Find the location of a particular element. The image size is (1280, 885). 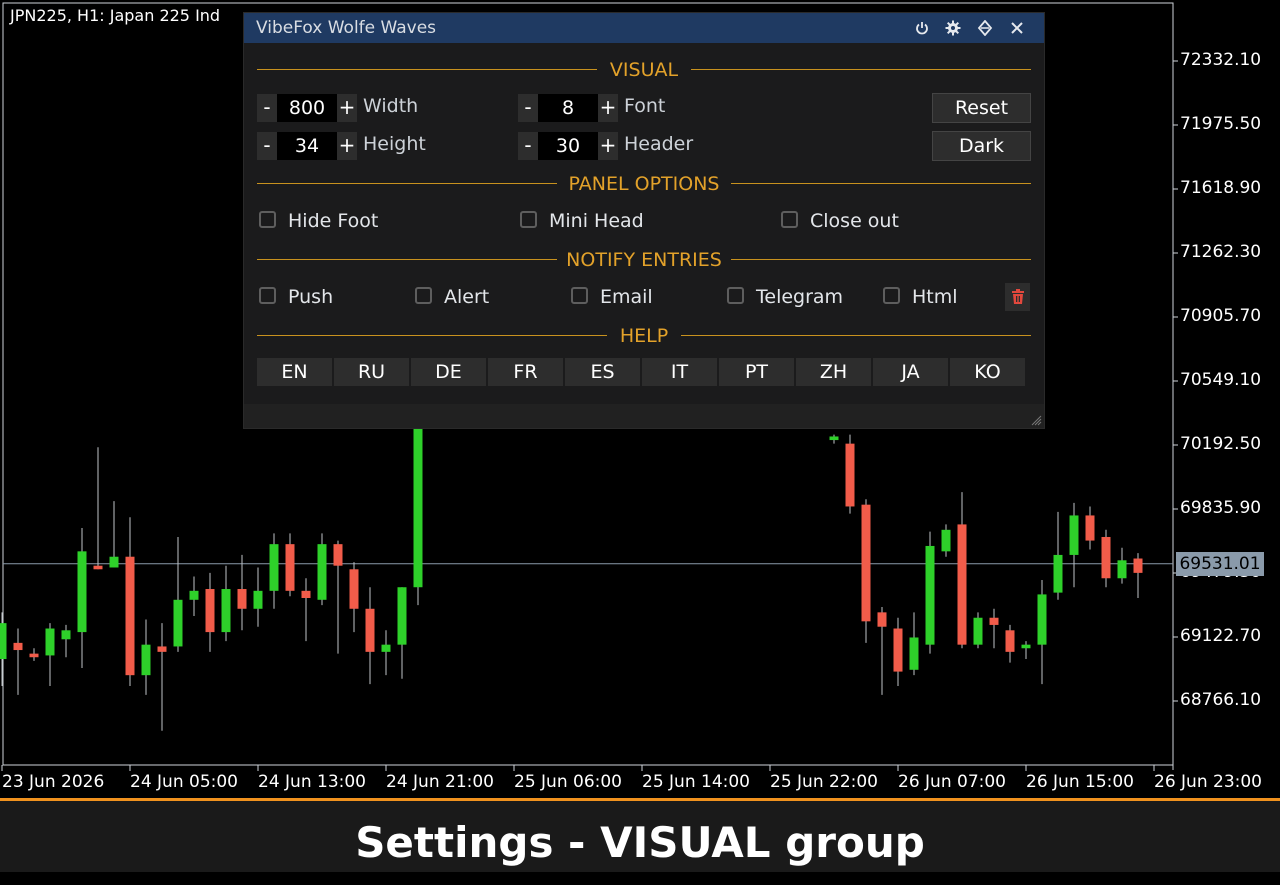

current-price-badge: 69531.01 is located at coordinates (1220, 564).